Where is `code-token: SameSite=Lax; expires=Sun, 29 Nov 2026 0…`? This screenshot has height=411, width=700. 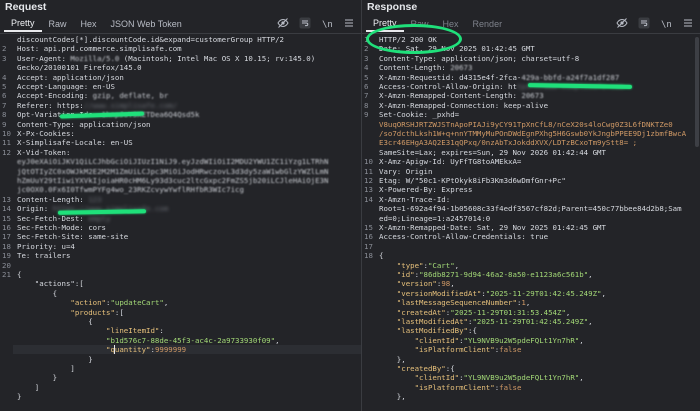
code-token: SameSite=Lax; expires=Sun, 29 Nov 2026 0… is located at coordinates (492, 152).